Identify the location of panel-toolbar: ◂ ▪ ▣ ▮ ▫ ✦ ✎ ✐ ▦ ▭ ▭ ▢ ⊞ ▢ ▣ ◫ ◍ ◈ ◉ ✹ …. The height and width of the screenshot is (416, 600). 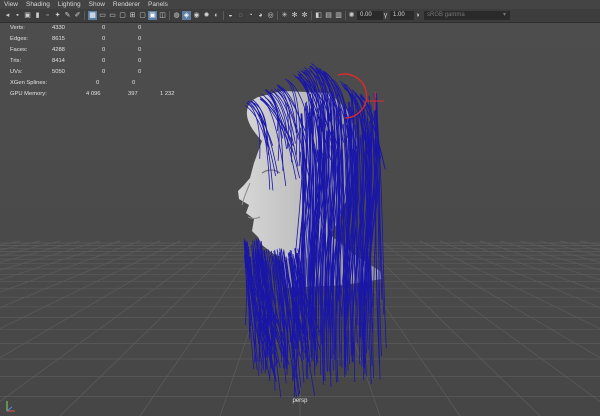
(300, 16).